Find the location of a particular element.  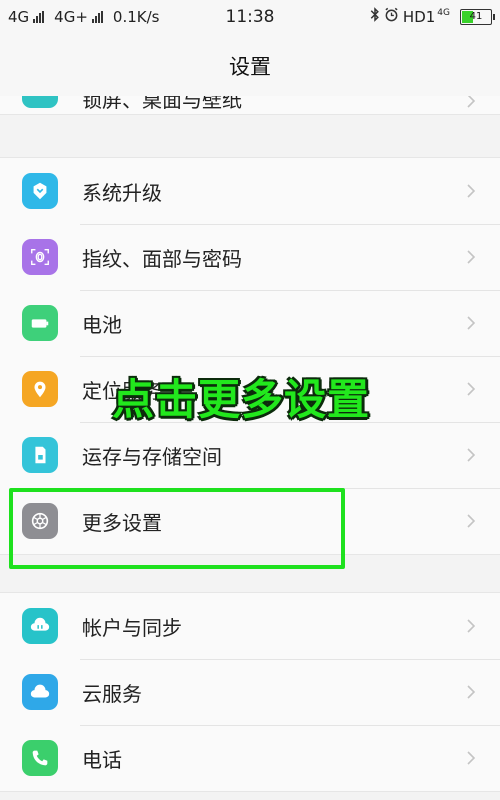

battery-icon is located at coordinates (40, 323).